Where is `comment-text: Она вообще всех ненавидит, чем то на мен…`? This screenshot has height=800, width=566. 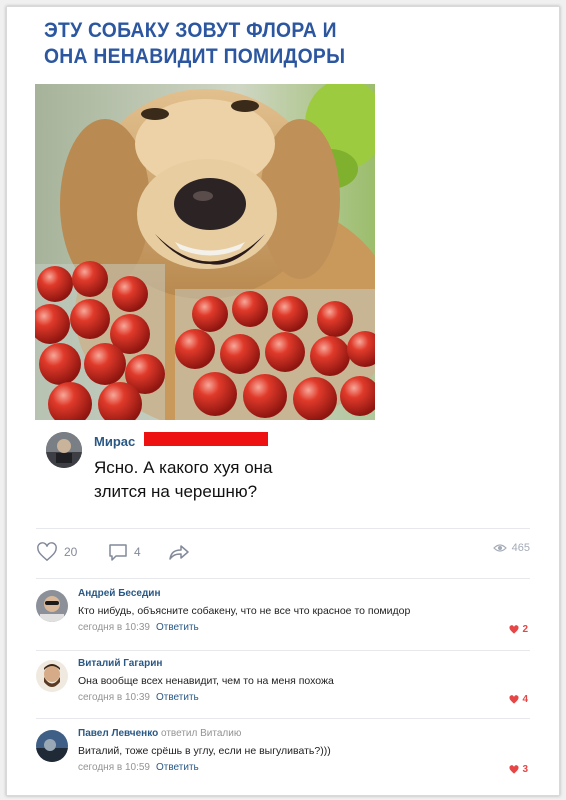 comment-text: Она вообще всех ненавидит, чем то на мен… is located at coordinates (206, 681).